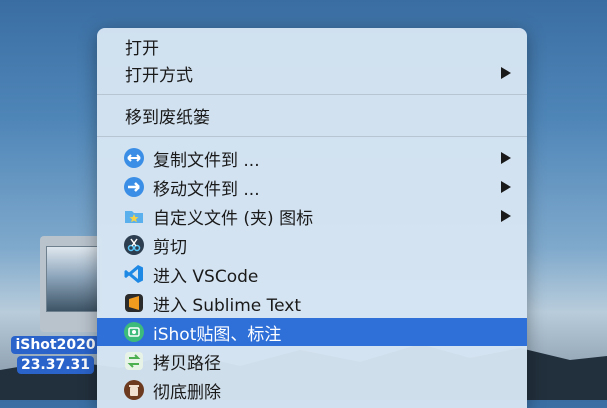 Image resolution: width=607 pixels, height=408 pixels. What do you see at coordinates (312, 245) in the screenshot?
I see `menu-item-cut: 剪切` at bounding box center [312, 245].